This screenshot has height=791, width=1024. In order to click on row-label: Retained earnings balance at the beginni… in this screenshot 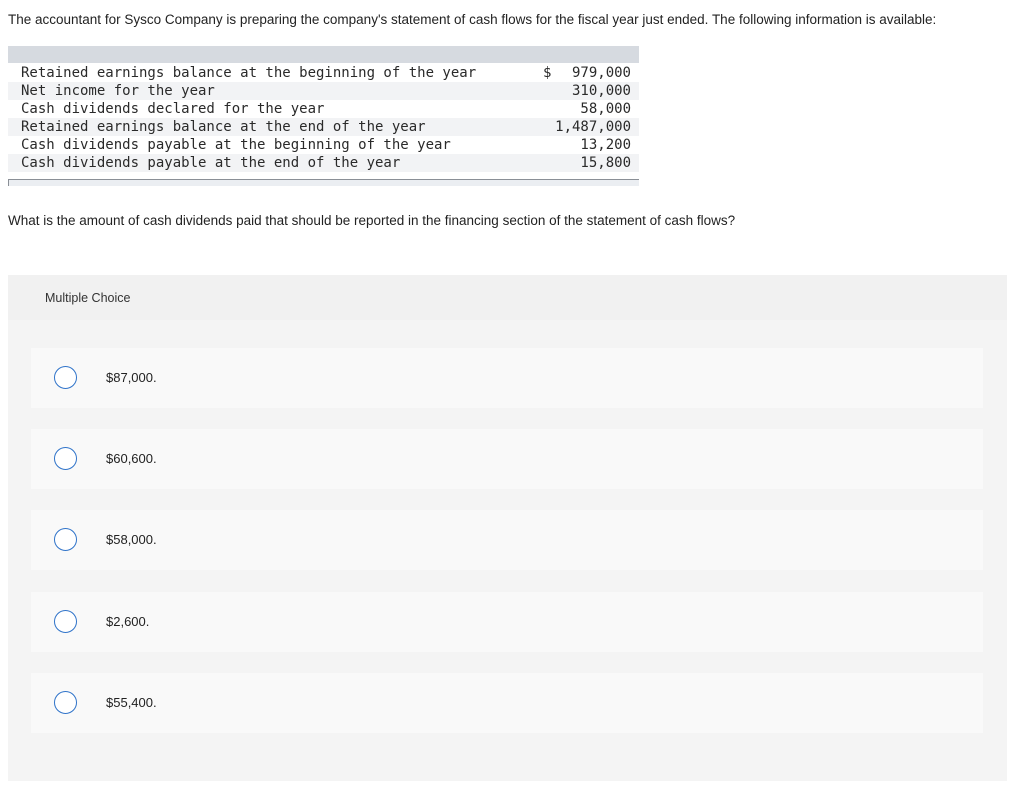, I will do `click(249, 73)`.